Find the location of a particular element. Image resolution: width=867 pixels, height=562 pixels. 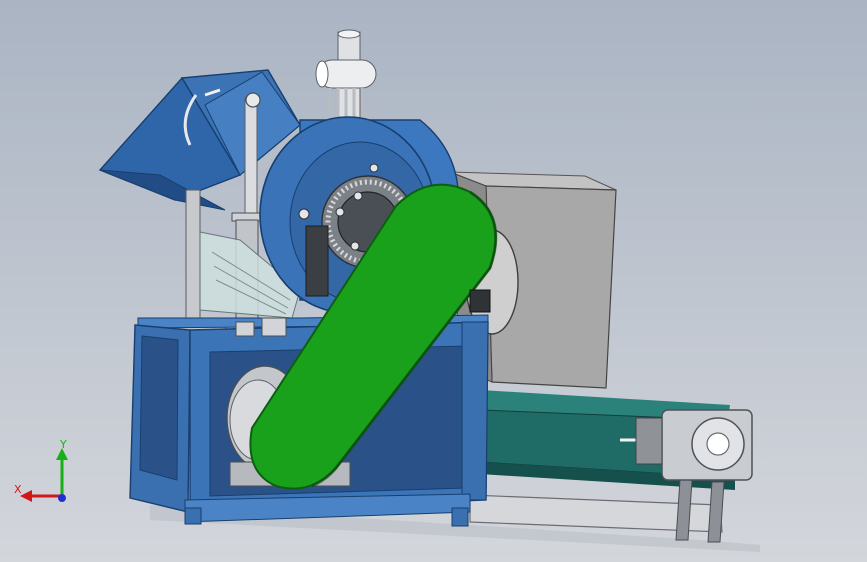

vertical-pipe-top is located at coordinates (349, 34).